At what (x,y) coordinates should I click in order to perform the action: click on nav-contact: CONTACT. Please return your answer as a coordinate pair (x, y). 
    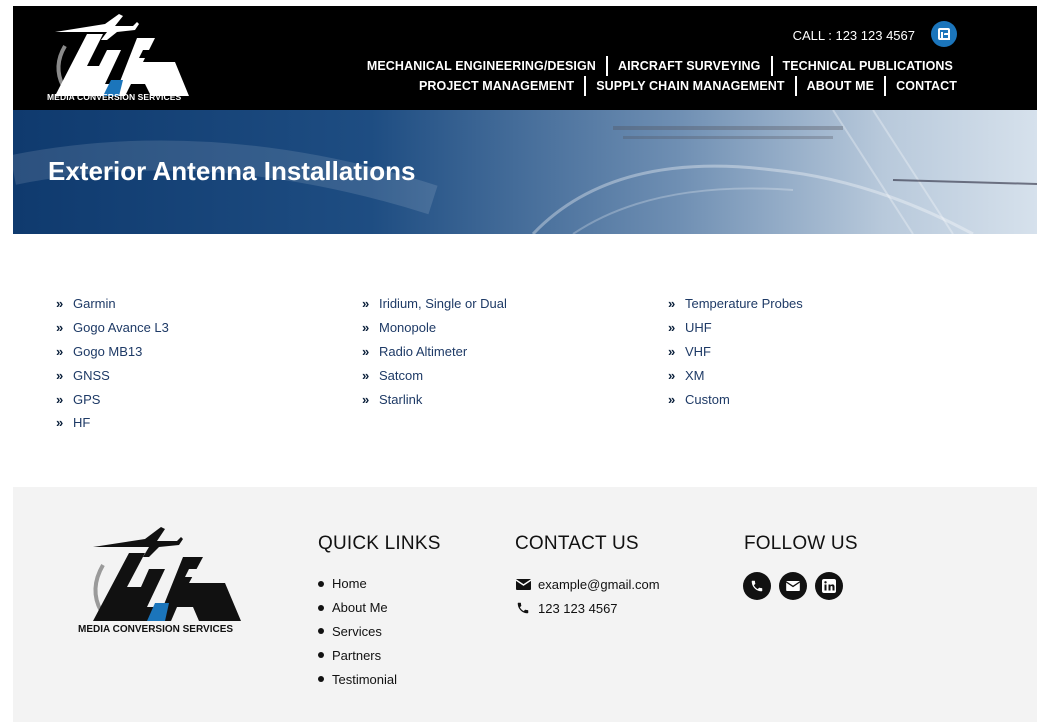
    Looking at the image, I should click on (926, 86).